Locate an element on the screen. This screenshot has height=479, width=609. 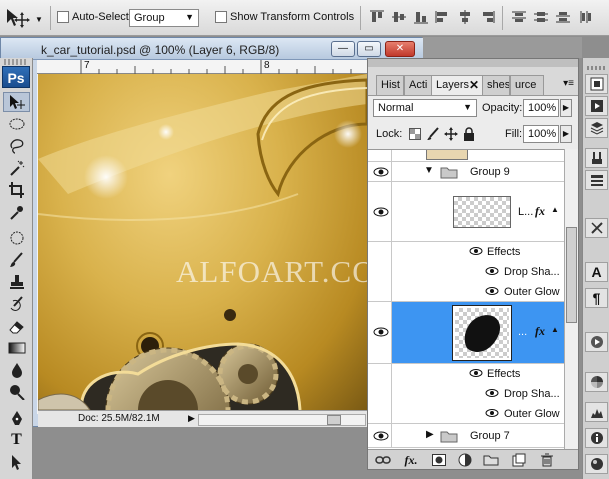
horizontal-scrollbar is located at coordinates (282, 420).